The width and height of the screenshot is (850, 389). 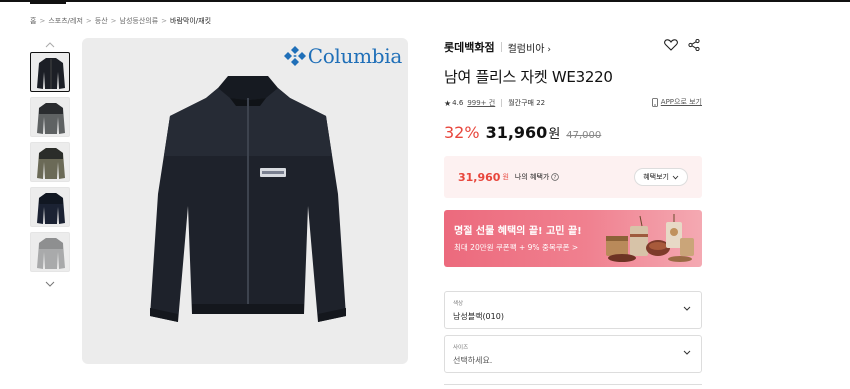 I want to click on app-view-label: APP으로 보기, so click(x=681, y=102).